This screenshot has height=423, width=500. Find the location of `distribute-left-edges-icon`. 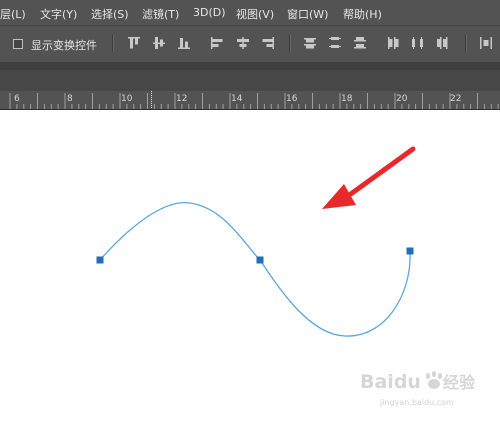

distribute-left-edges-icon is located at coordinates (393, 43).